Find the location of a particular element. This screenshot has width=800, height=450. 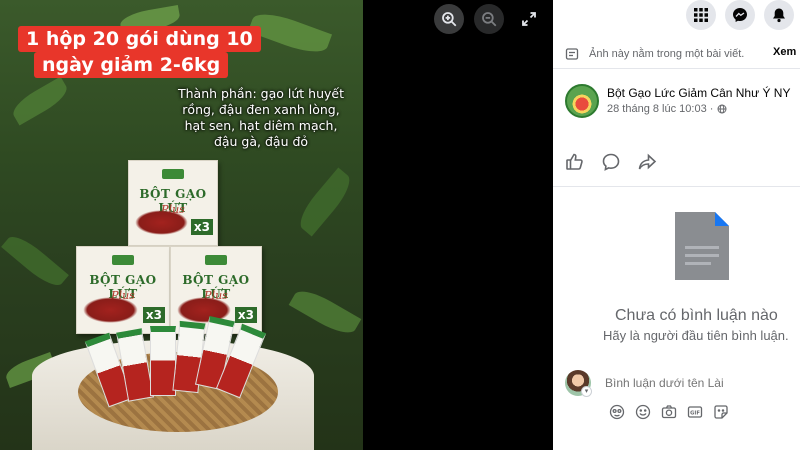

top-bar is located at coordinates (676, 16).